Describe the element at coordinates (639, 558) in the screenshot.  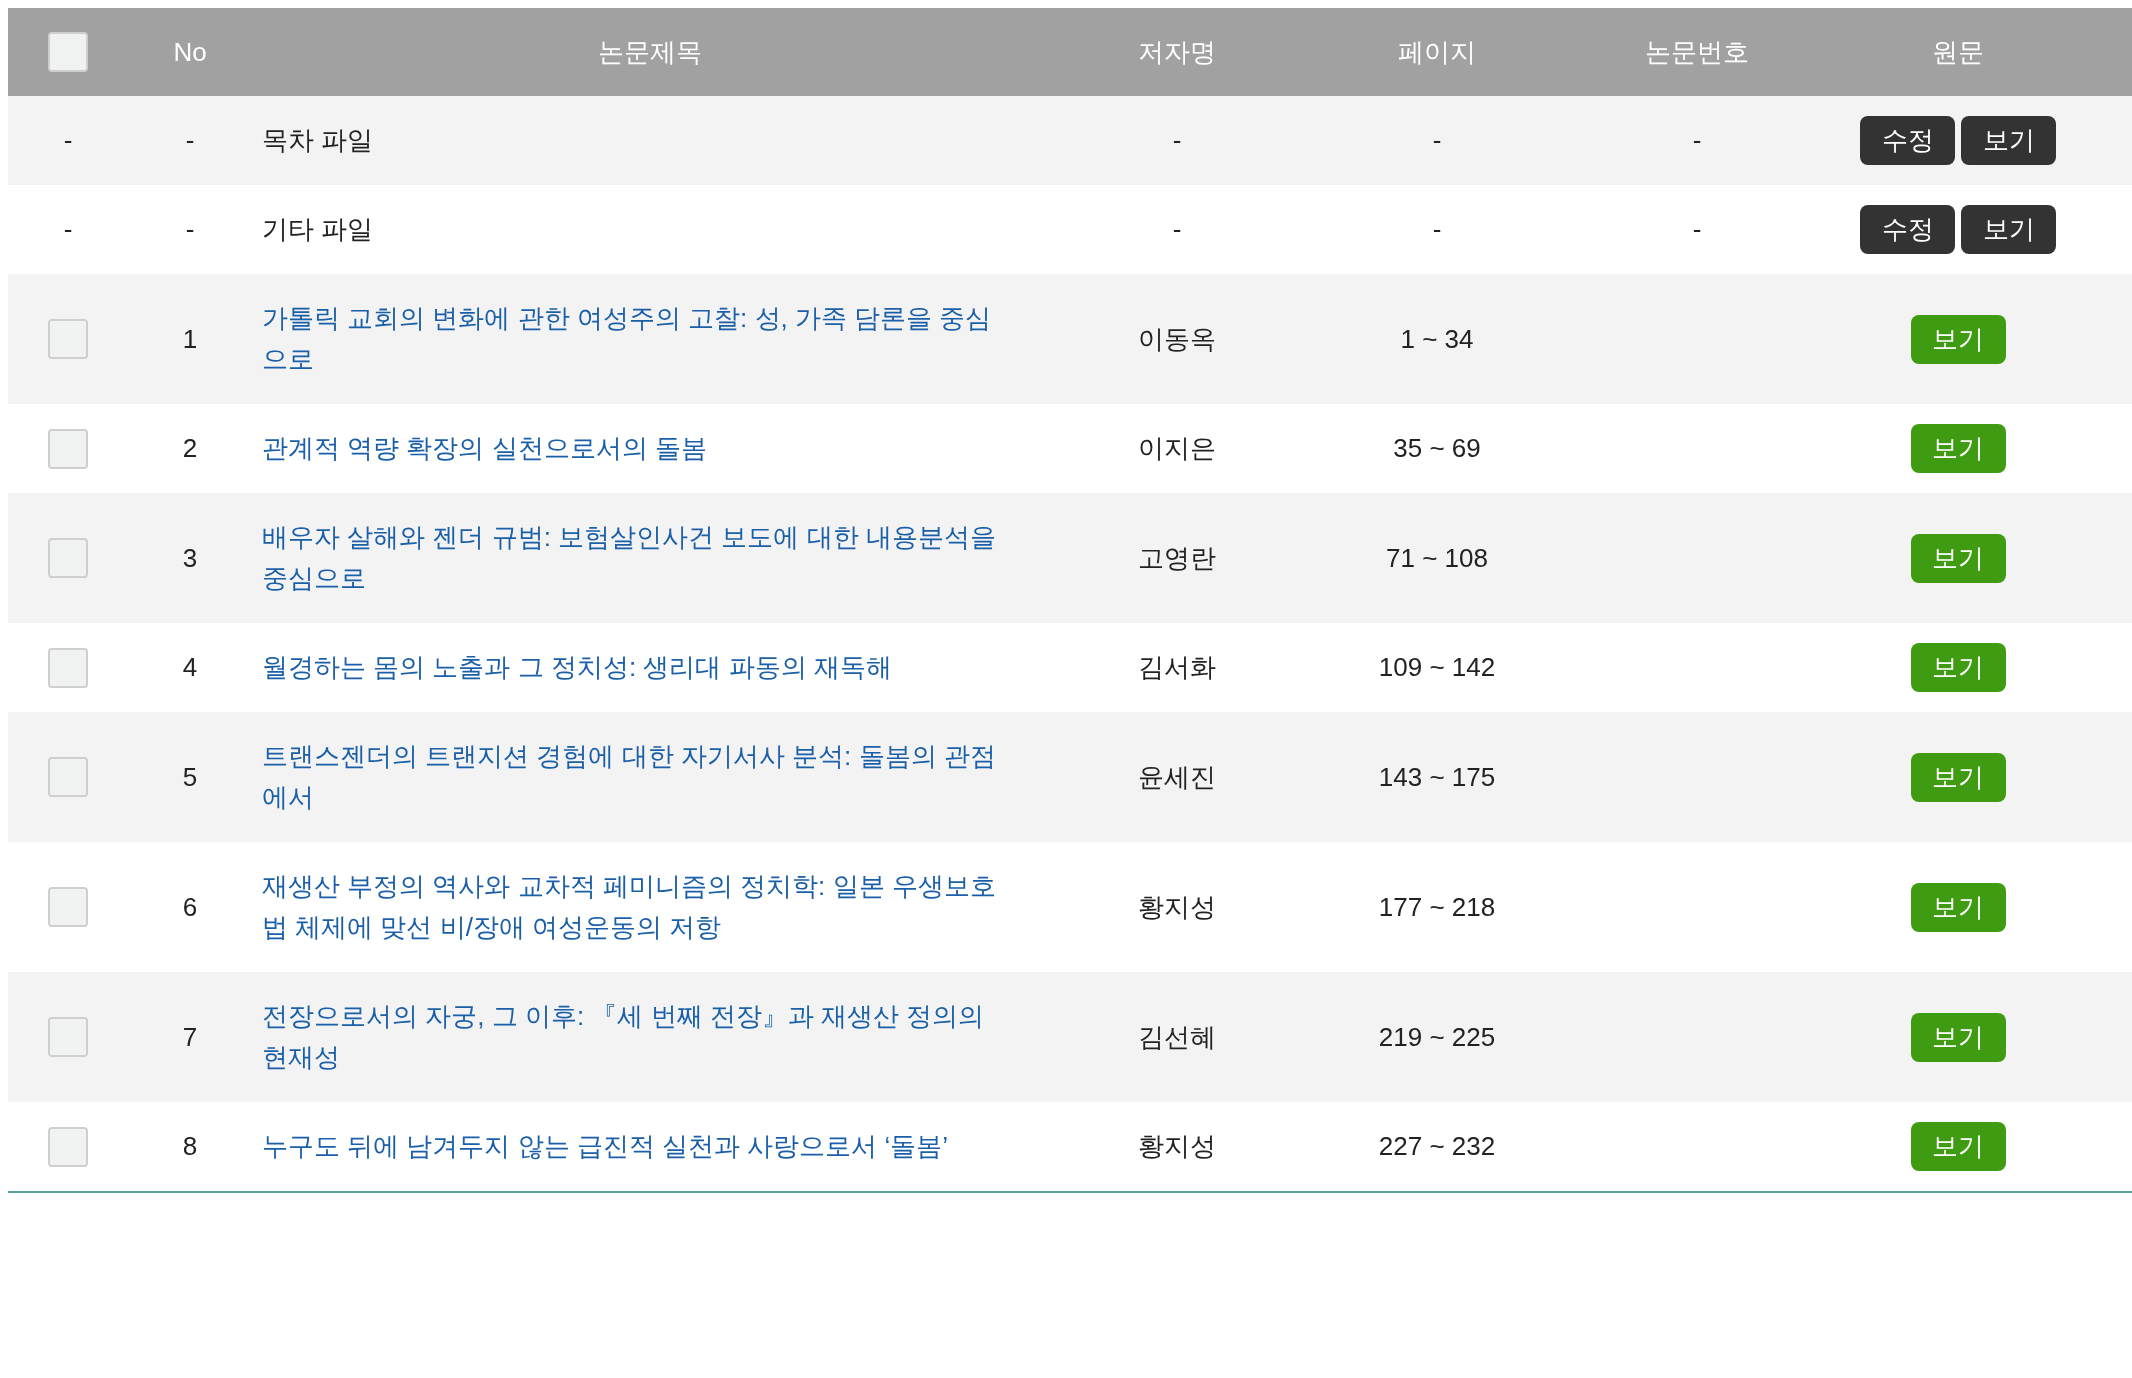
I see `paper-title-link: 배우자 살해와 젠더 규범: 보험살인사건 보도에 대한 내용분석을 중심으로` at that location.